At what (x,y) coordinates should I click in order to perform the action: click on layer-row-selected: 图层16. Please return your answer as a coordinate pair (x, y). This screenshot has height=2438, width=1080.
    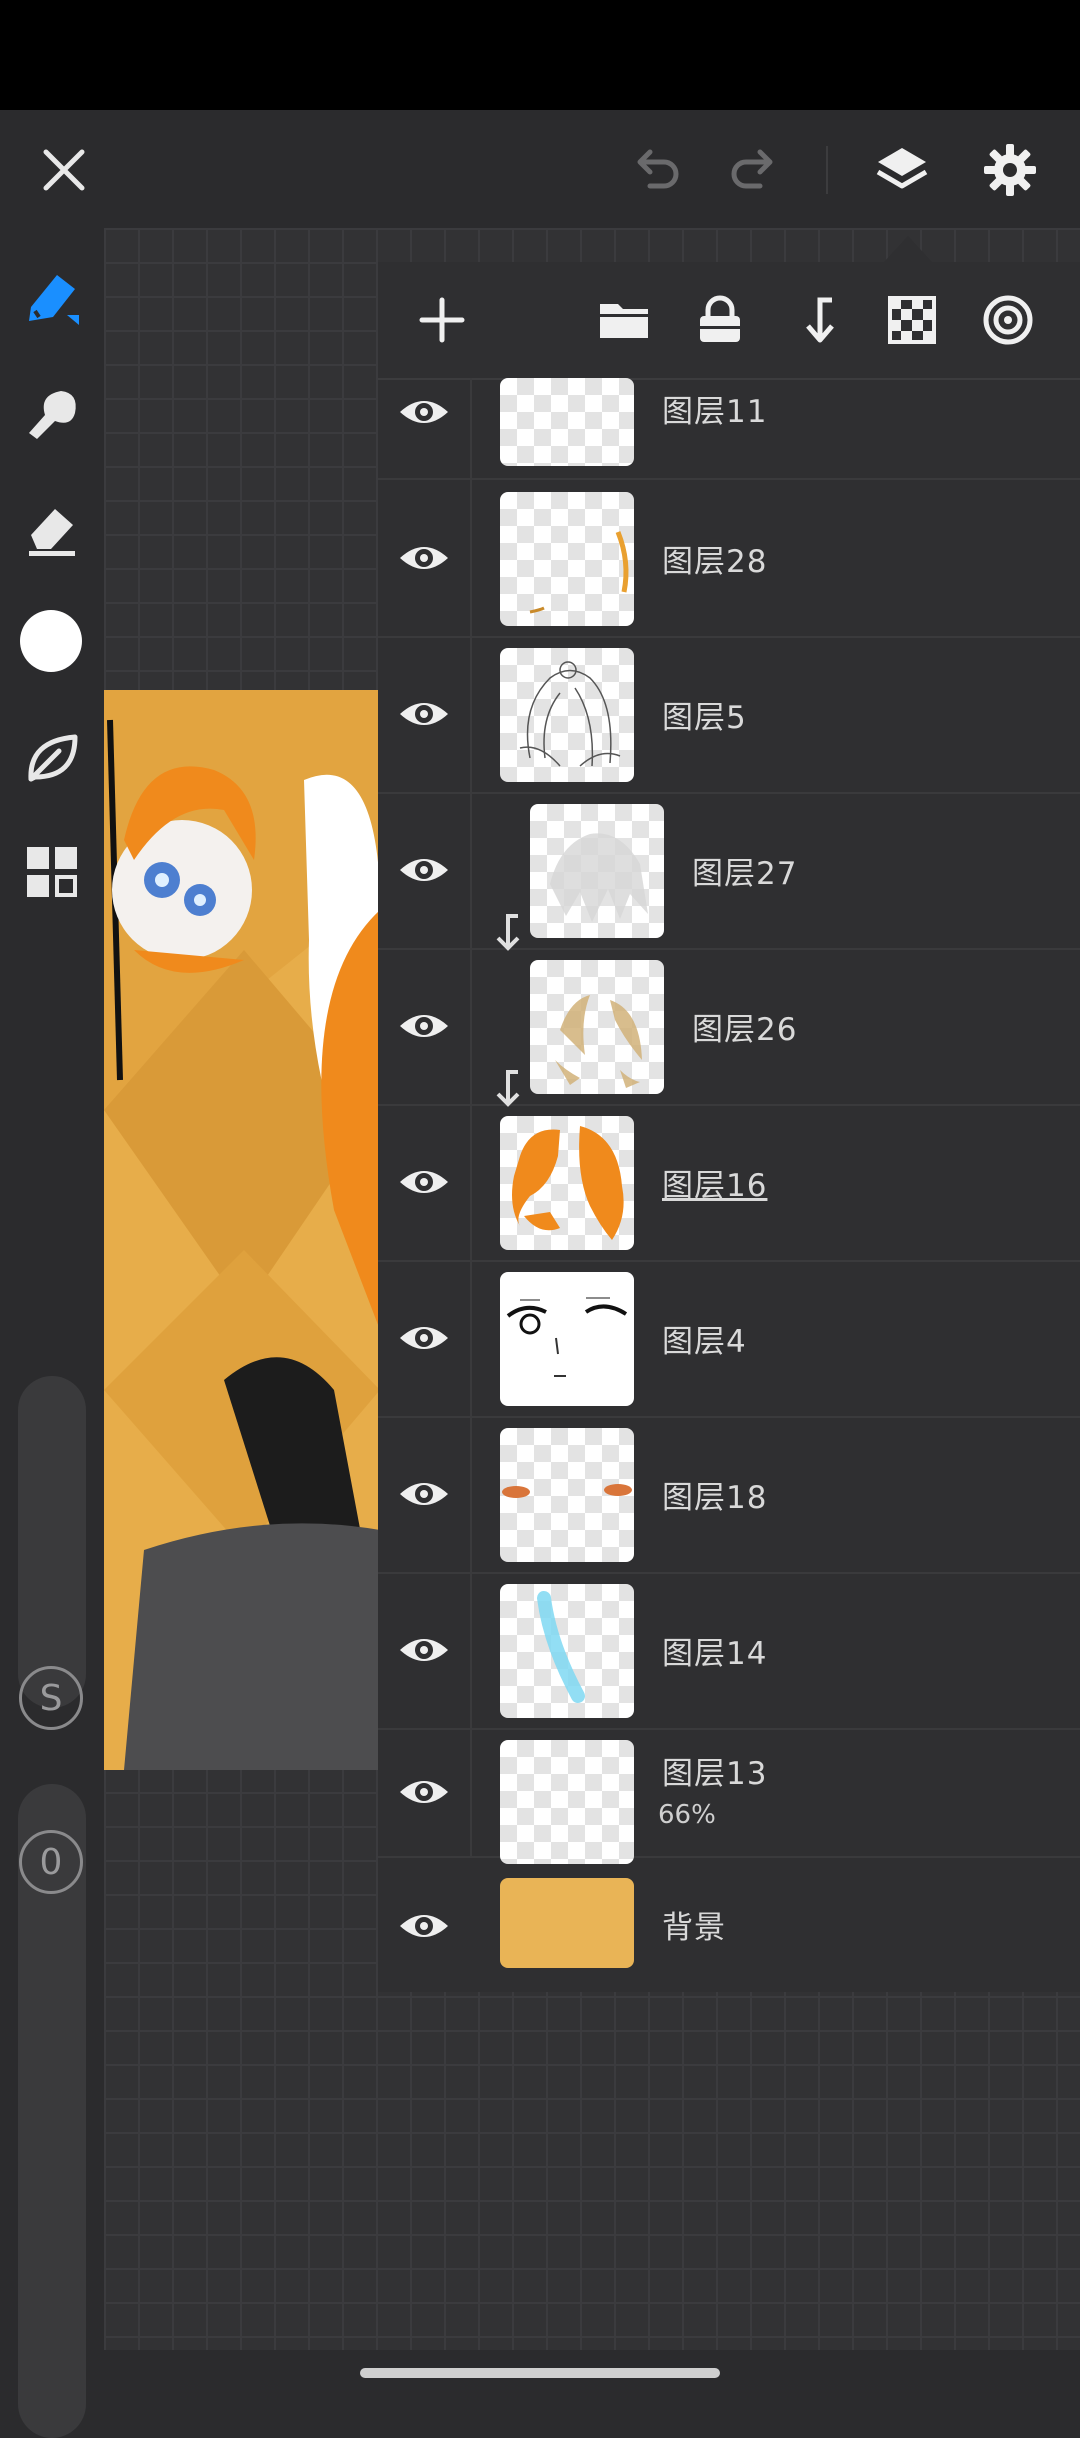
    Looking at the image, I should click on (729, 1183).